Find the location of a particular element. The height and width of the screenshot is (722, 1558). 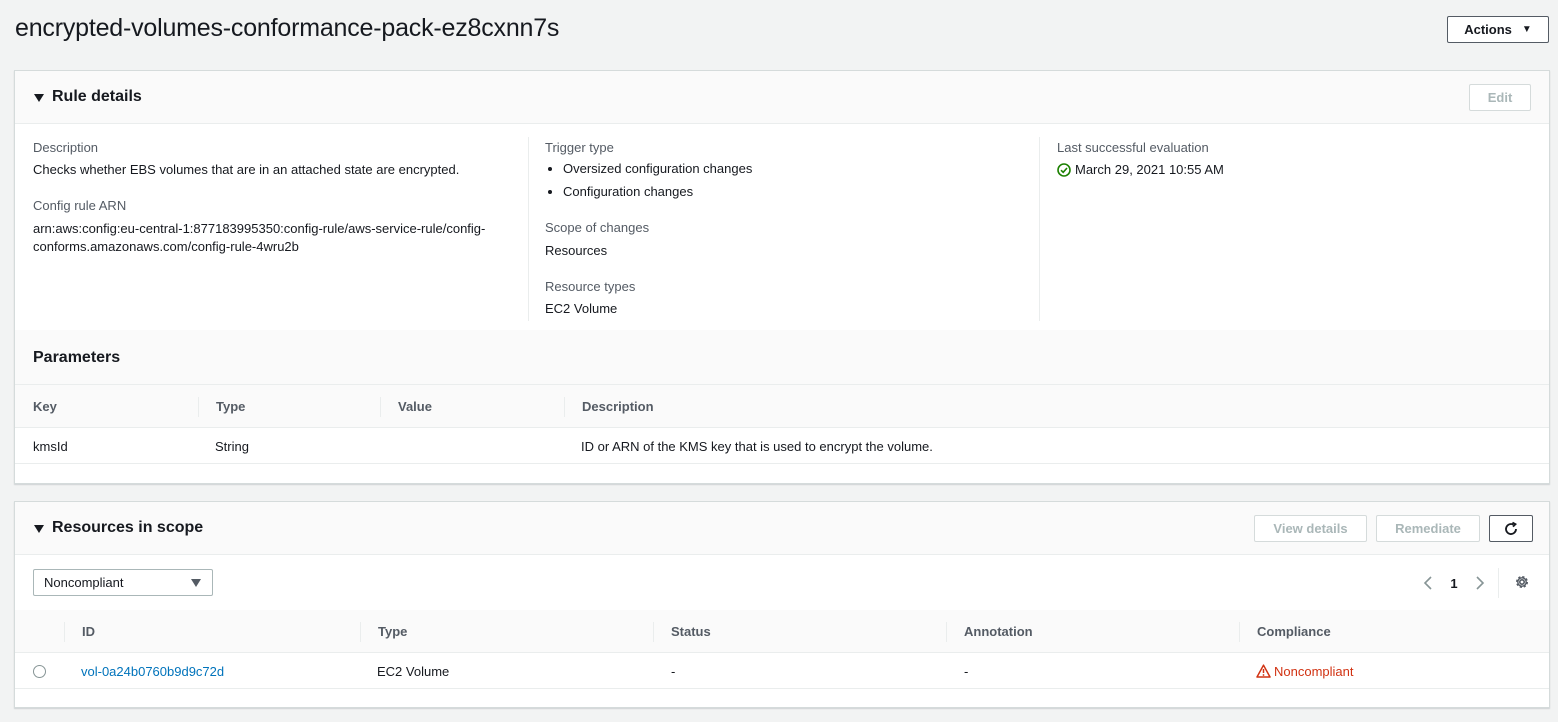

resources-toggle: Resources in scope is located at coordinates (118, 528).